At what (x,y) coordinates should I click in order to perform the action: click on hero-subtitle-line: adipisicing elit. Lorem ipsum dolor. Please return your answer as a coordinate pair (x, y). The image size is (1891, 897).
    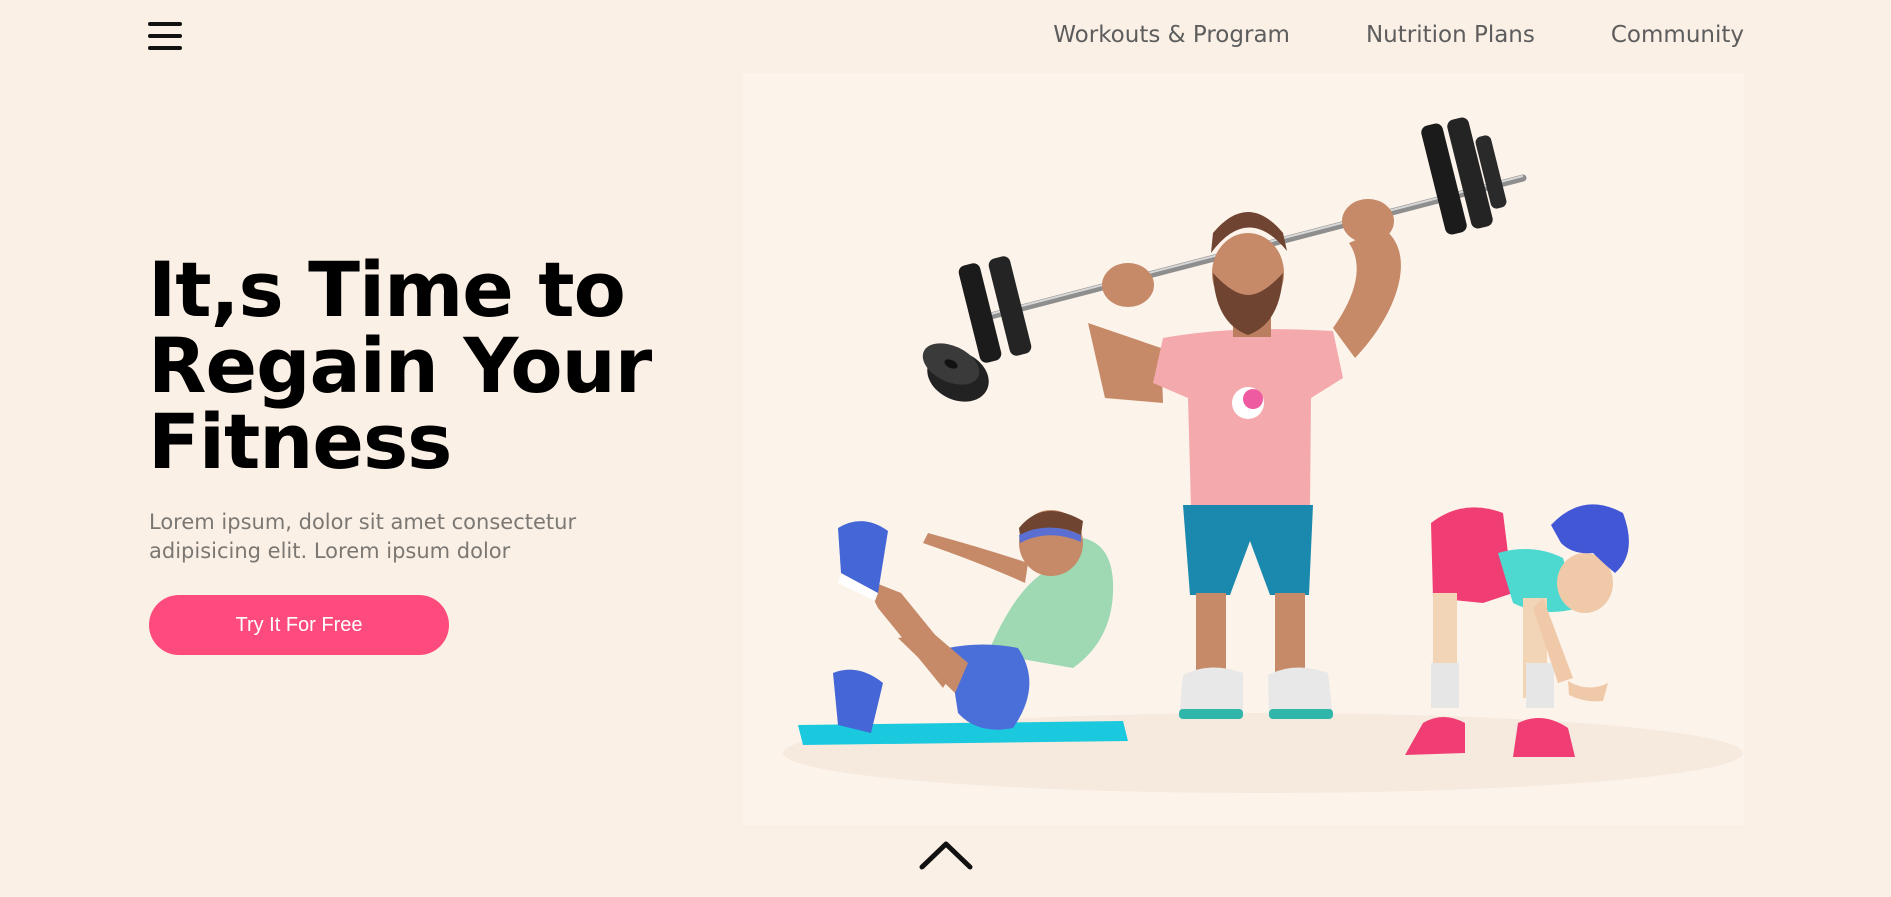
    Looking at the image, I should click on (330, 551).